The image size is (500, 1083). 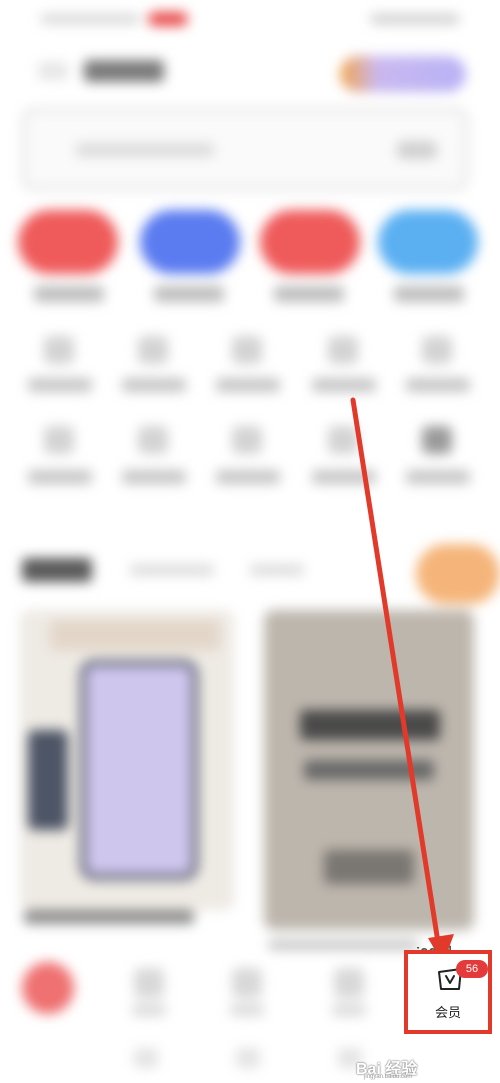 I want to click on search-placeholder, so click(x=145, y=150).